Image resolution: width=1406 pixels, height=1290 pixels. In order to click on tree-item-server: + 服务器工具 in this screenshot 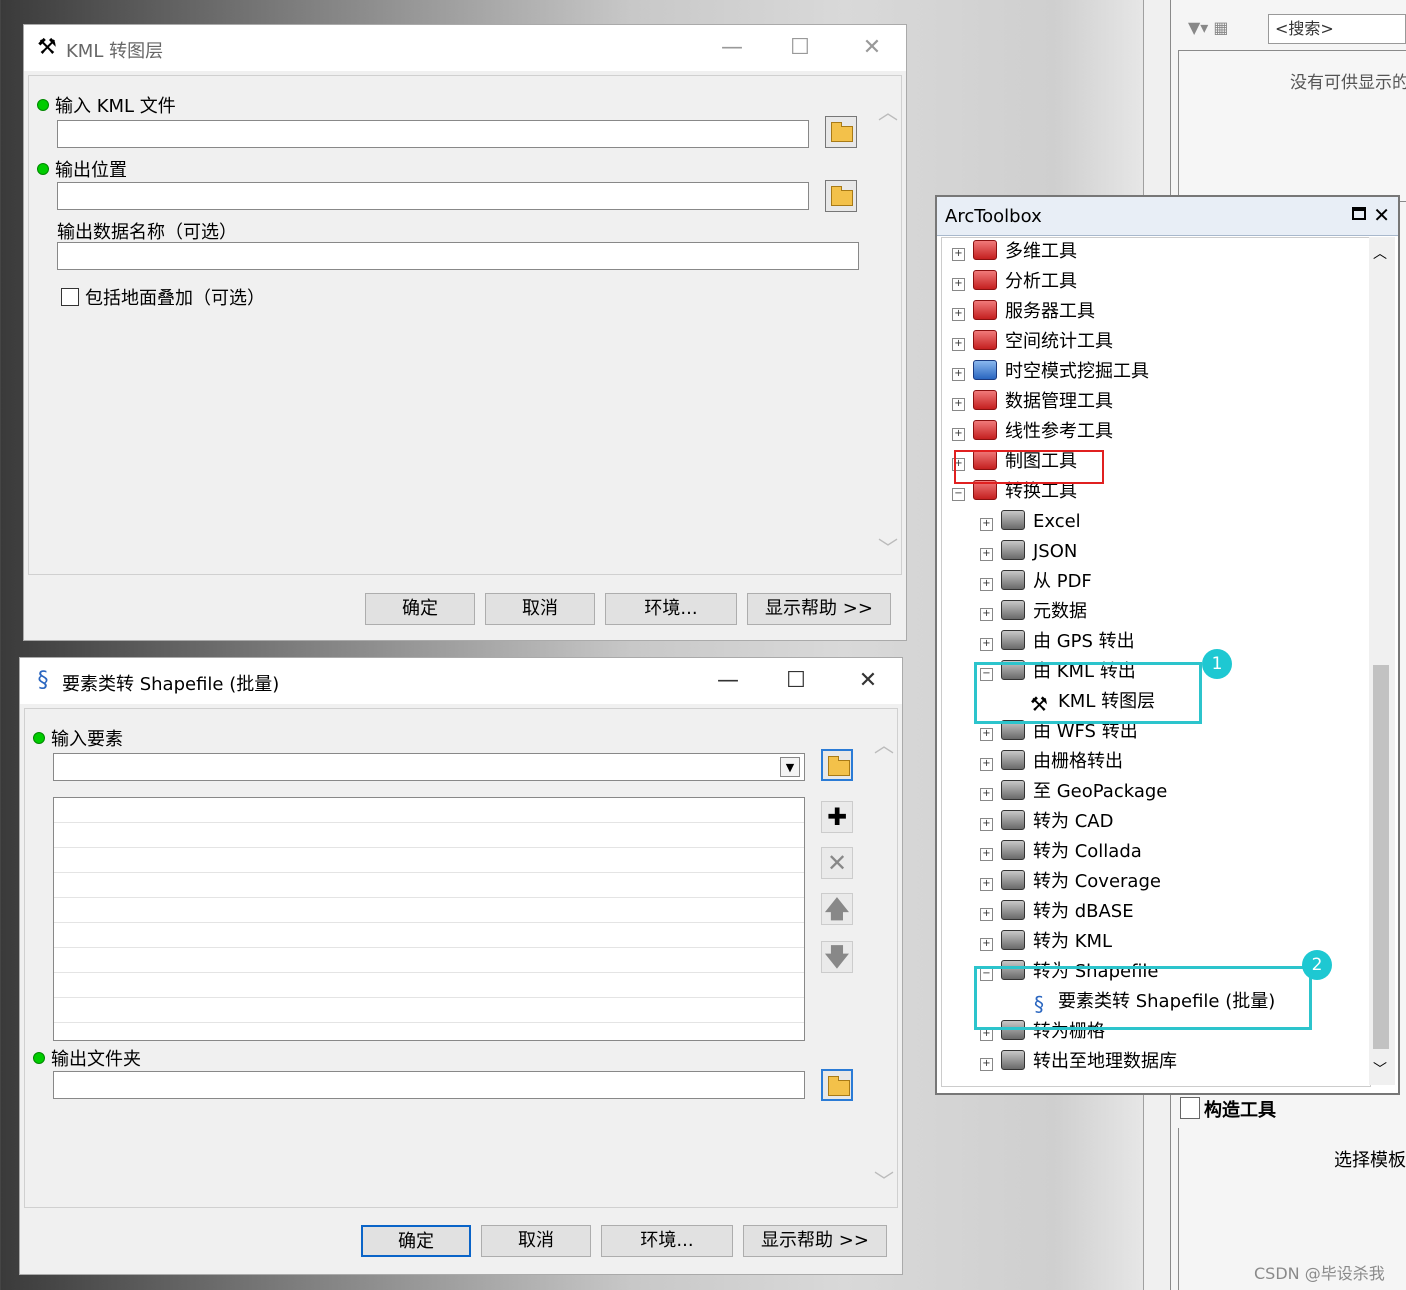, I will do `click(1023, 312)`.